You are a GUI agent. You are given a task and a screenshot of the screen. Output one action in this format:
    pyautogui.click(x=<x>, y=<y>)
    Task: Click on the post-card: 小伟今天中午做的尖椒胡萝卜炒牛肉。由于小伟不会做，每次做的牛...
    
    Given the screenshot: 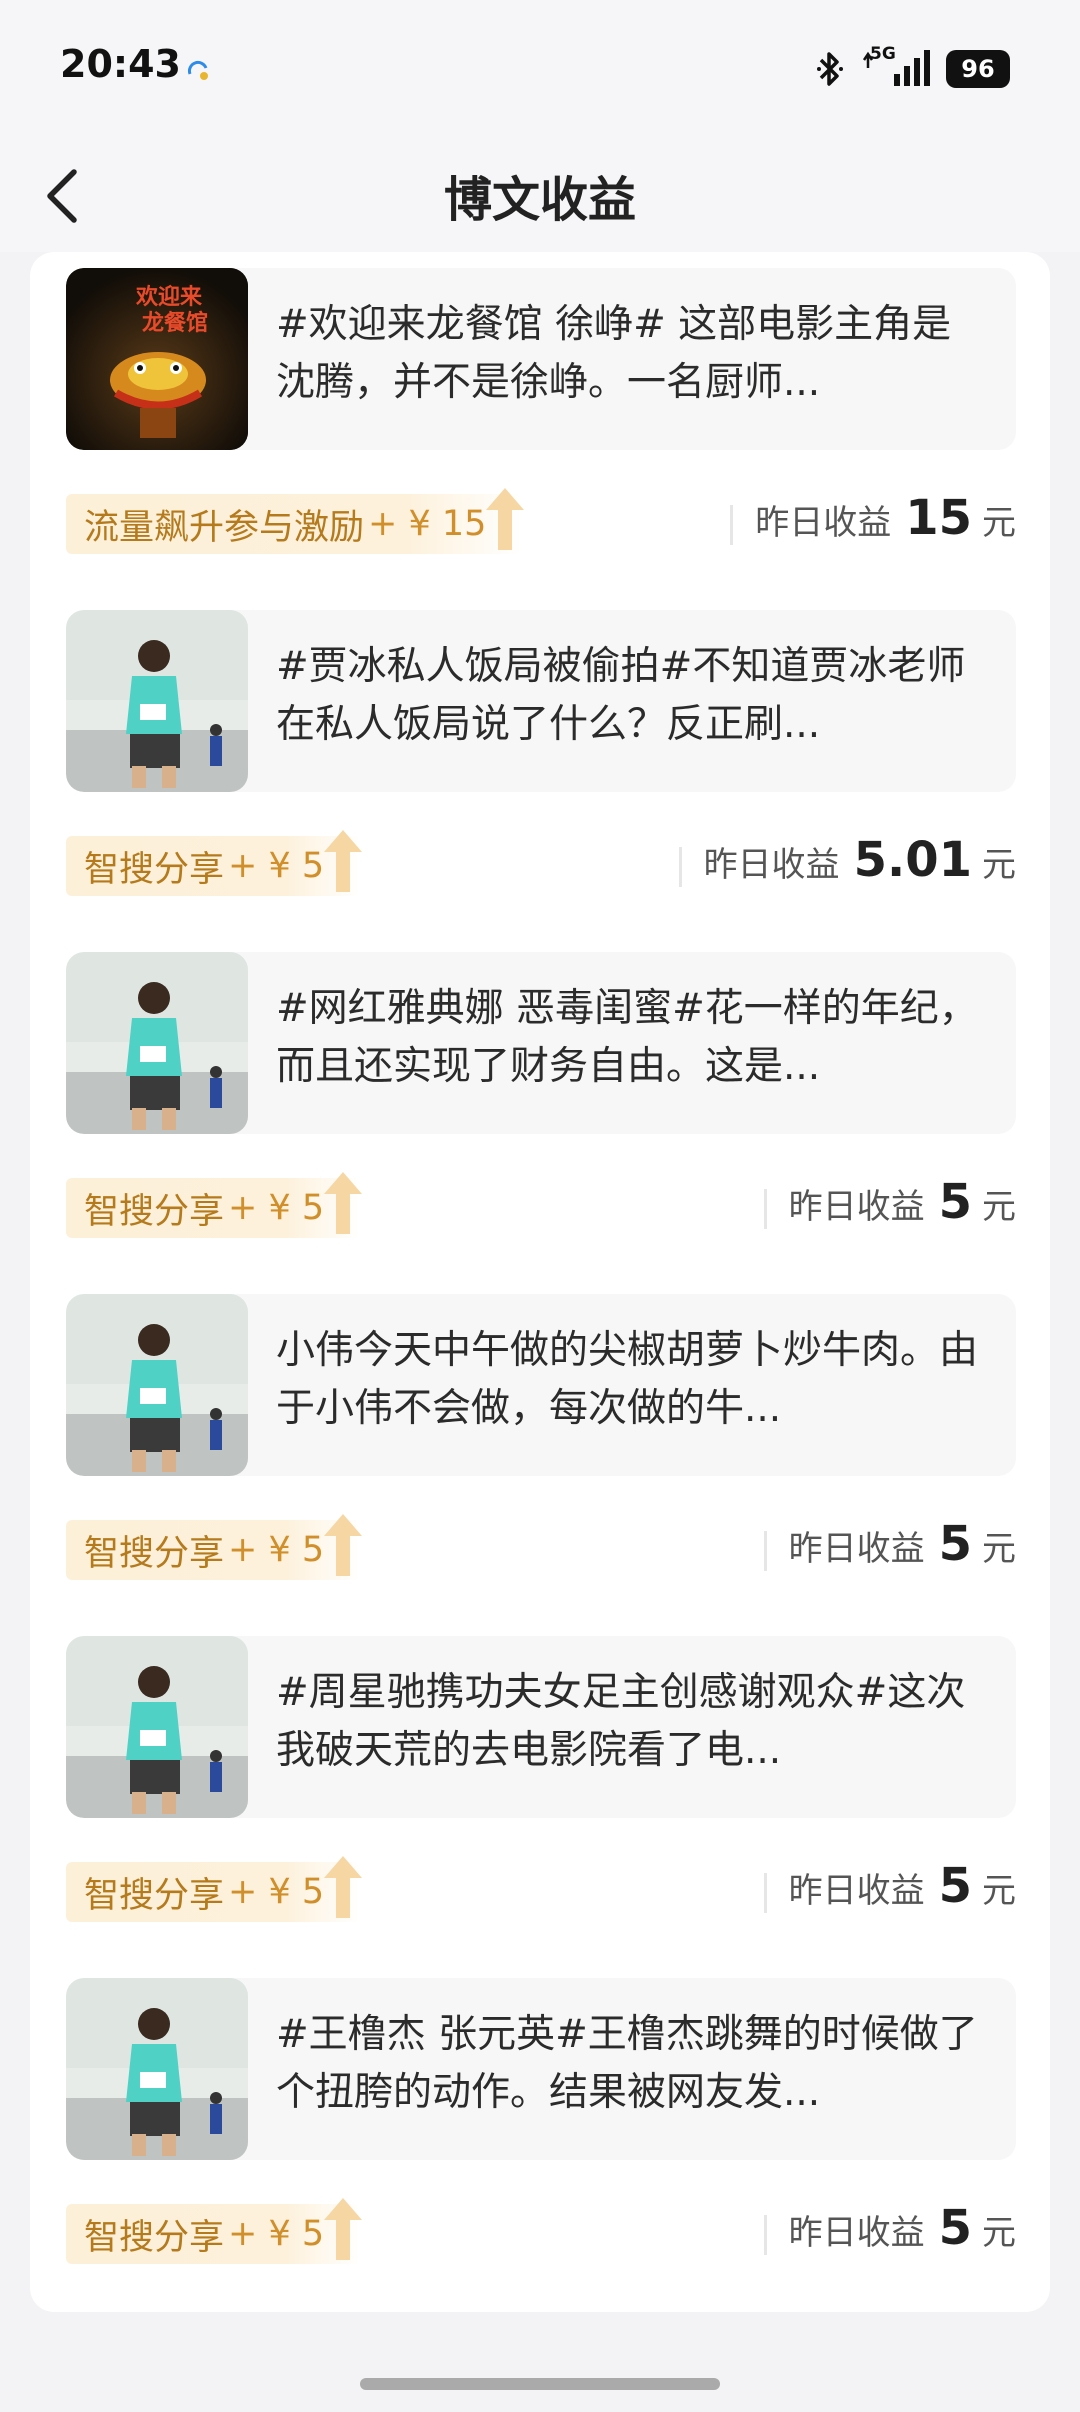 What is the action you would take?
    pyautogui.click(x=541, y=1385)
    